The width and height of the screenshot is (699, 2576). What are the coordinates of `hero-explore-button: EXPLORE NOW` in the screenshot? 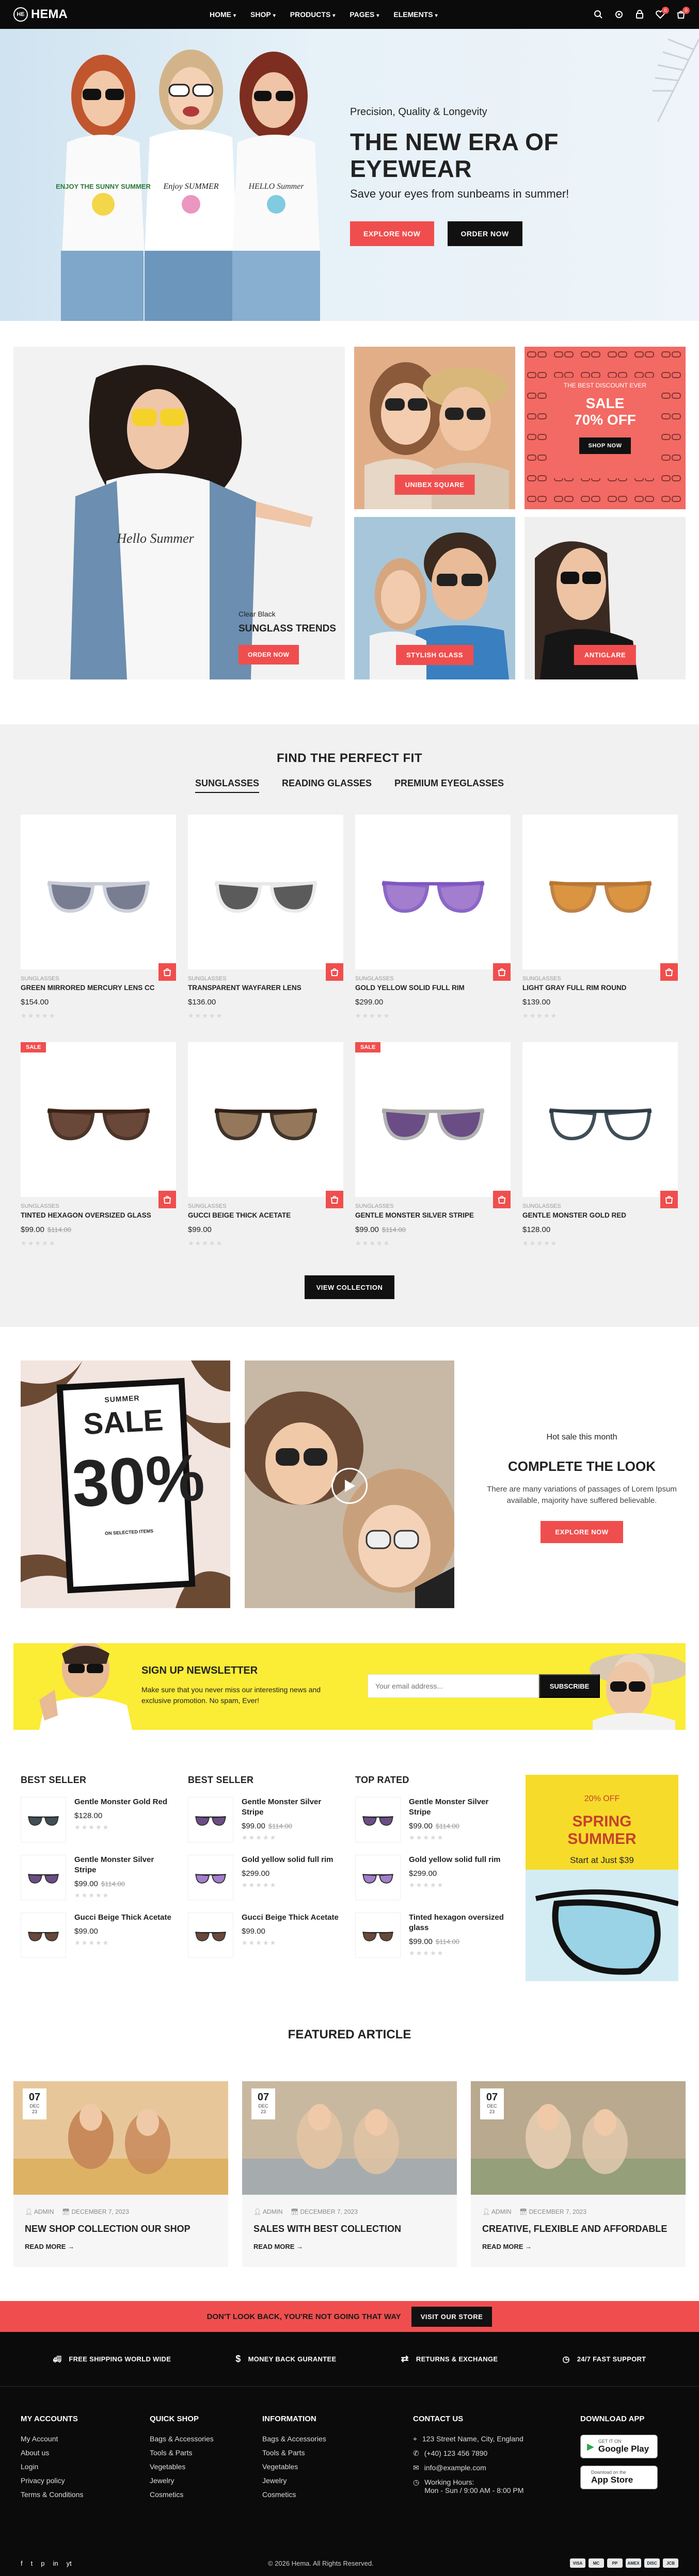 It's located at (392, 233).